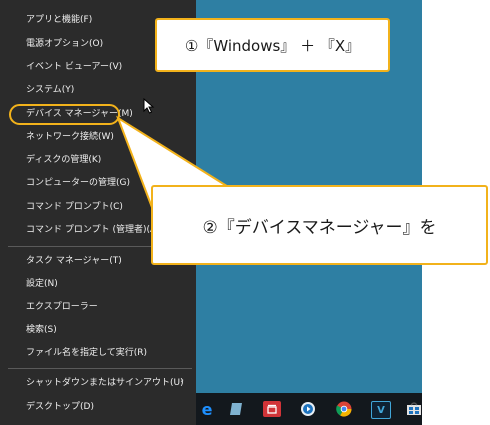  Describe the element at coordinates (272, 45) in the screenshot. I see `callout-step1: ①『Windows』 ＋ 『X』` at that location.